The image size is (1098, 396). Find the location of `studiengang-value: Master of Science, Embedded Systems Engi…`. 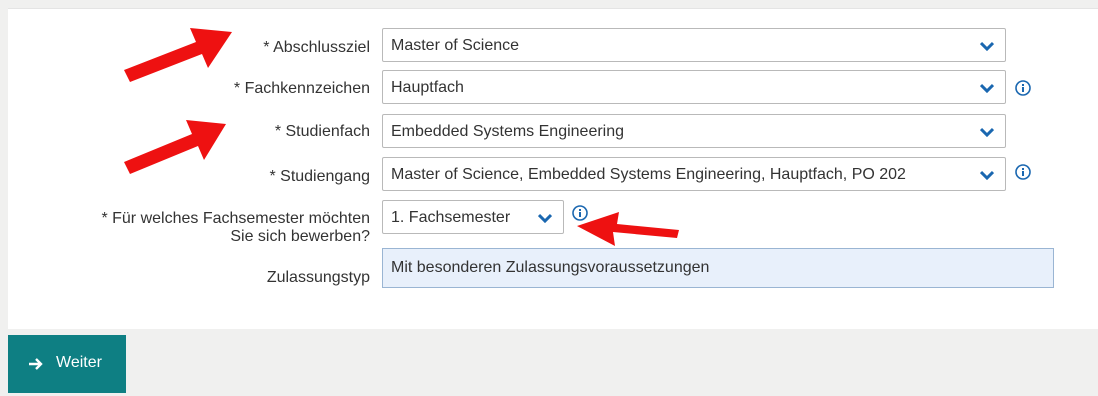

studiengang-value: Master of Science, Embedded Systems Engi… is located at coordinates (648, 174).